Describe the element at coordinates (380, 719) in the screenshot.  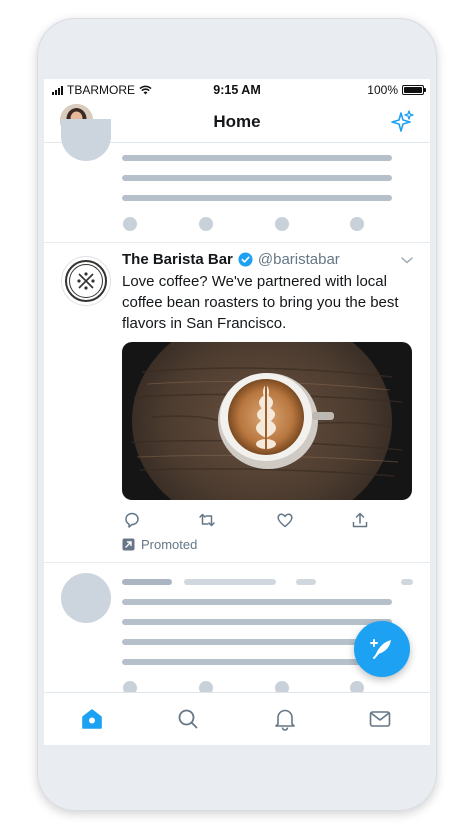
I see `messages-icon` at that location.